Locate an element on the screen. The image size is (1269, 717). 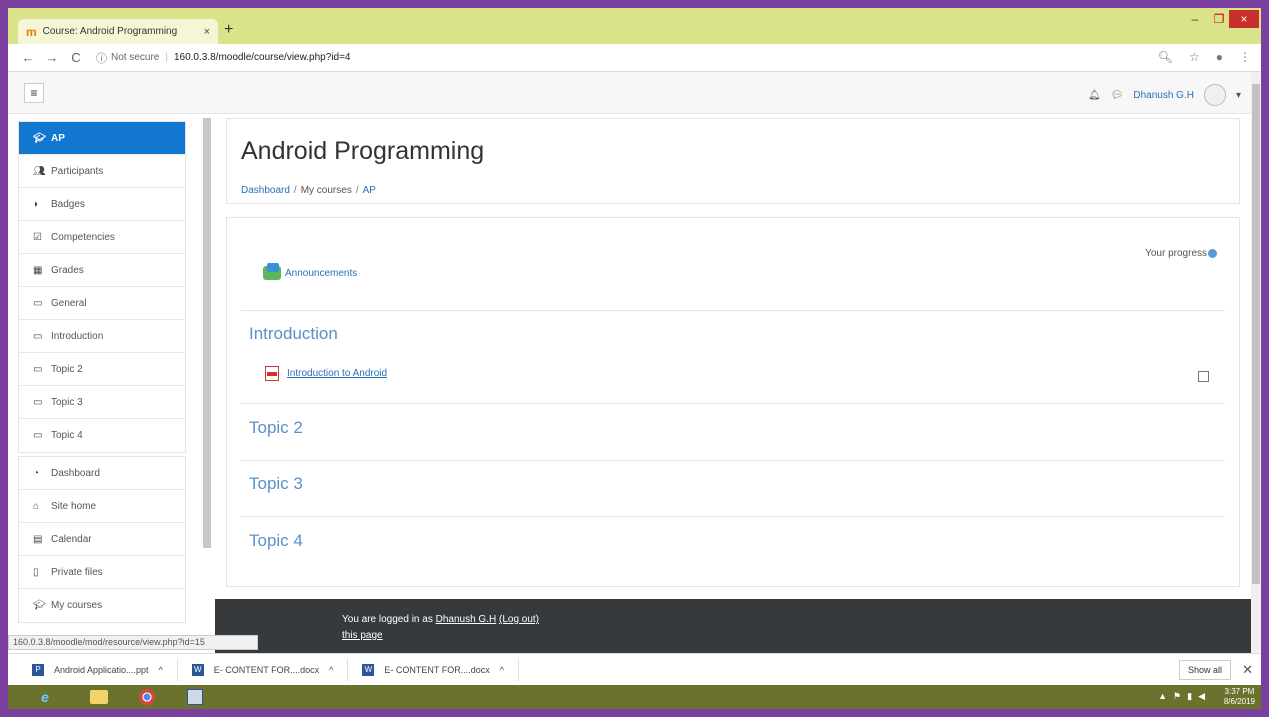
breadcrumb-course: AP is located at coordinates (369, 190).